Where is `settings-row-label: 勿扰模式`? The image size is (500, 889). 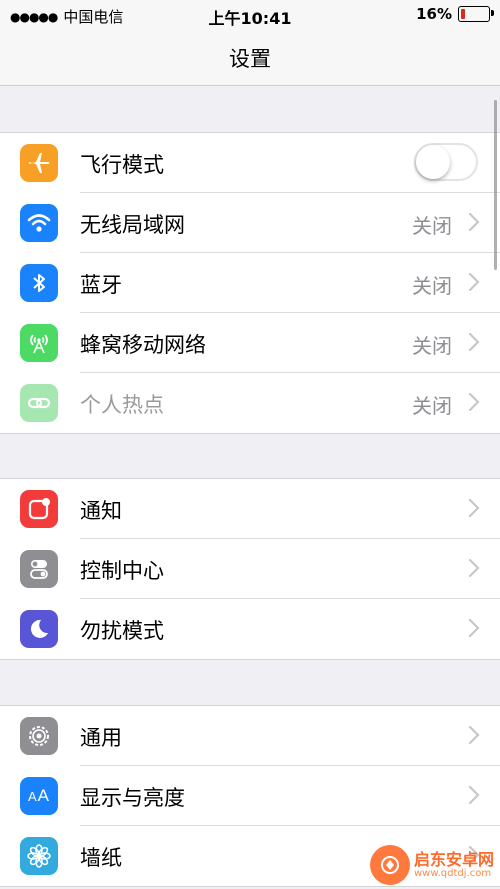 settings-row-label: 勿扰模式 is located at coordinates (122, 631).